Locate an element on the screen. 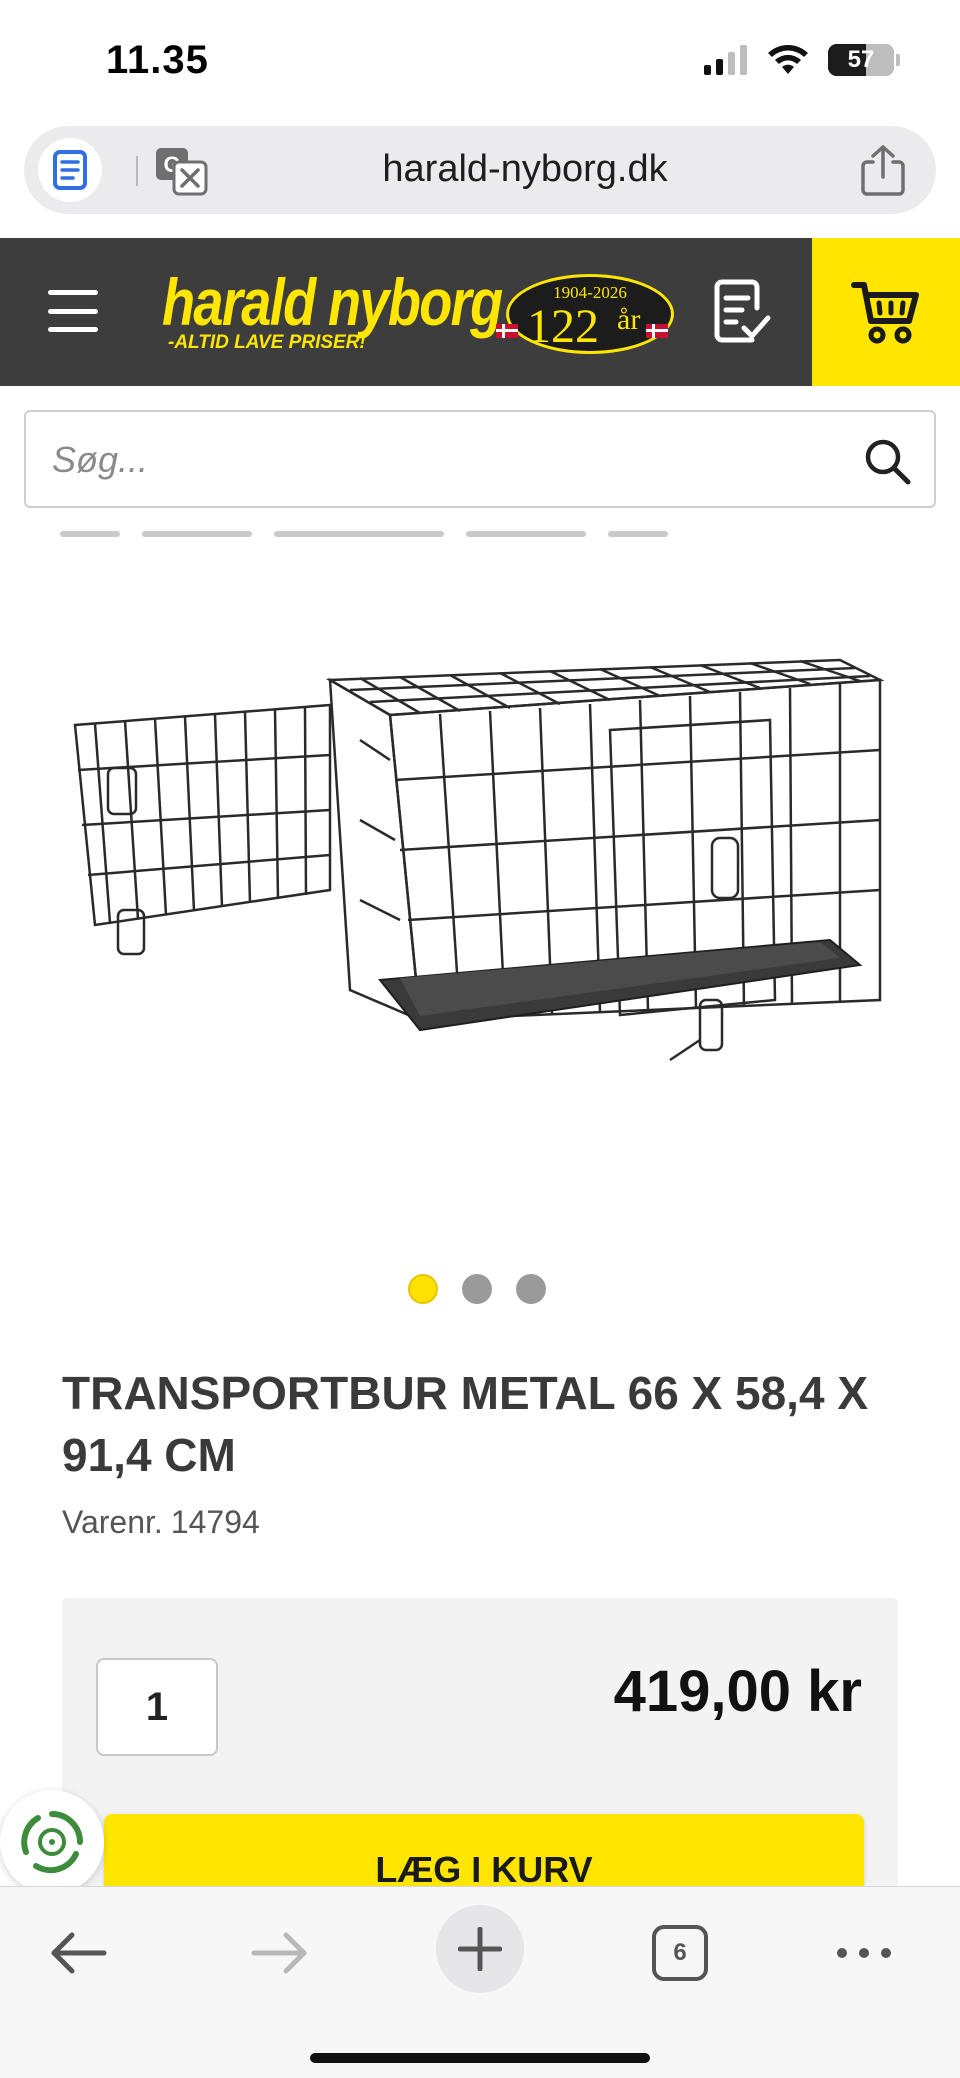 The width and height of the screenshot is (960, 2078). logo-tagline: -ALTID LAVE PRISER! is located at coordinates (267, 342).